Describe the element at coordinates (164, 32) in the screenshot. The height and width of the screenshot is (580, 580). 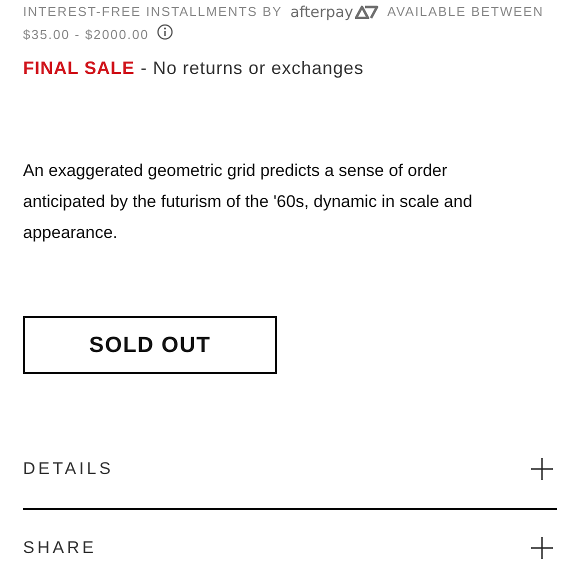
I see `info-icon` at that location.